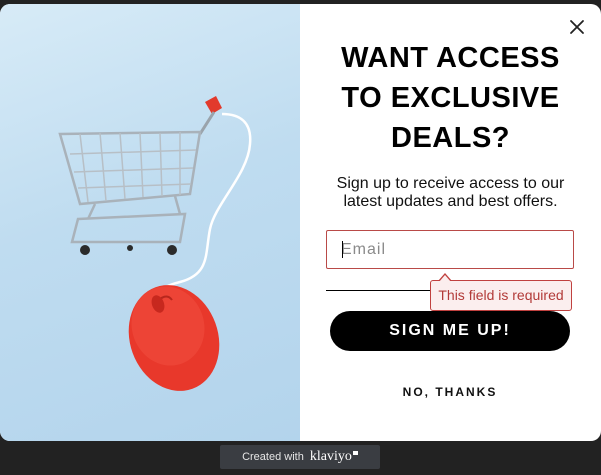 Image resolution: width=601 pixels, height=475 pixels. I want to click on headline-line: TO EXCLUSIVE, so click(450, 98).